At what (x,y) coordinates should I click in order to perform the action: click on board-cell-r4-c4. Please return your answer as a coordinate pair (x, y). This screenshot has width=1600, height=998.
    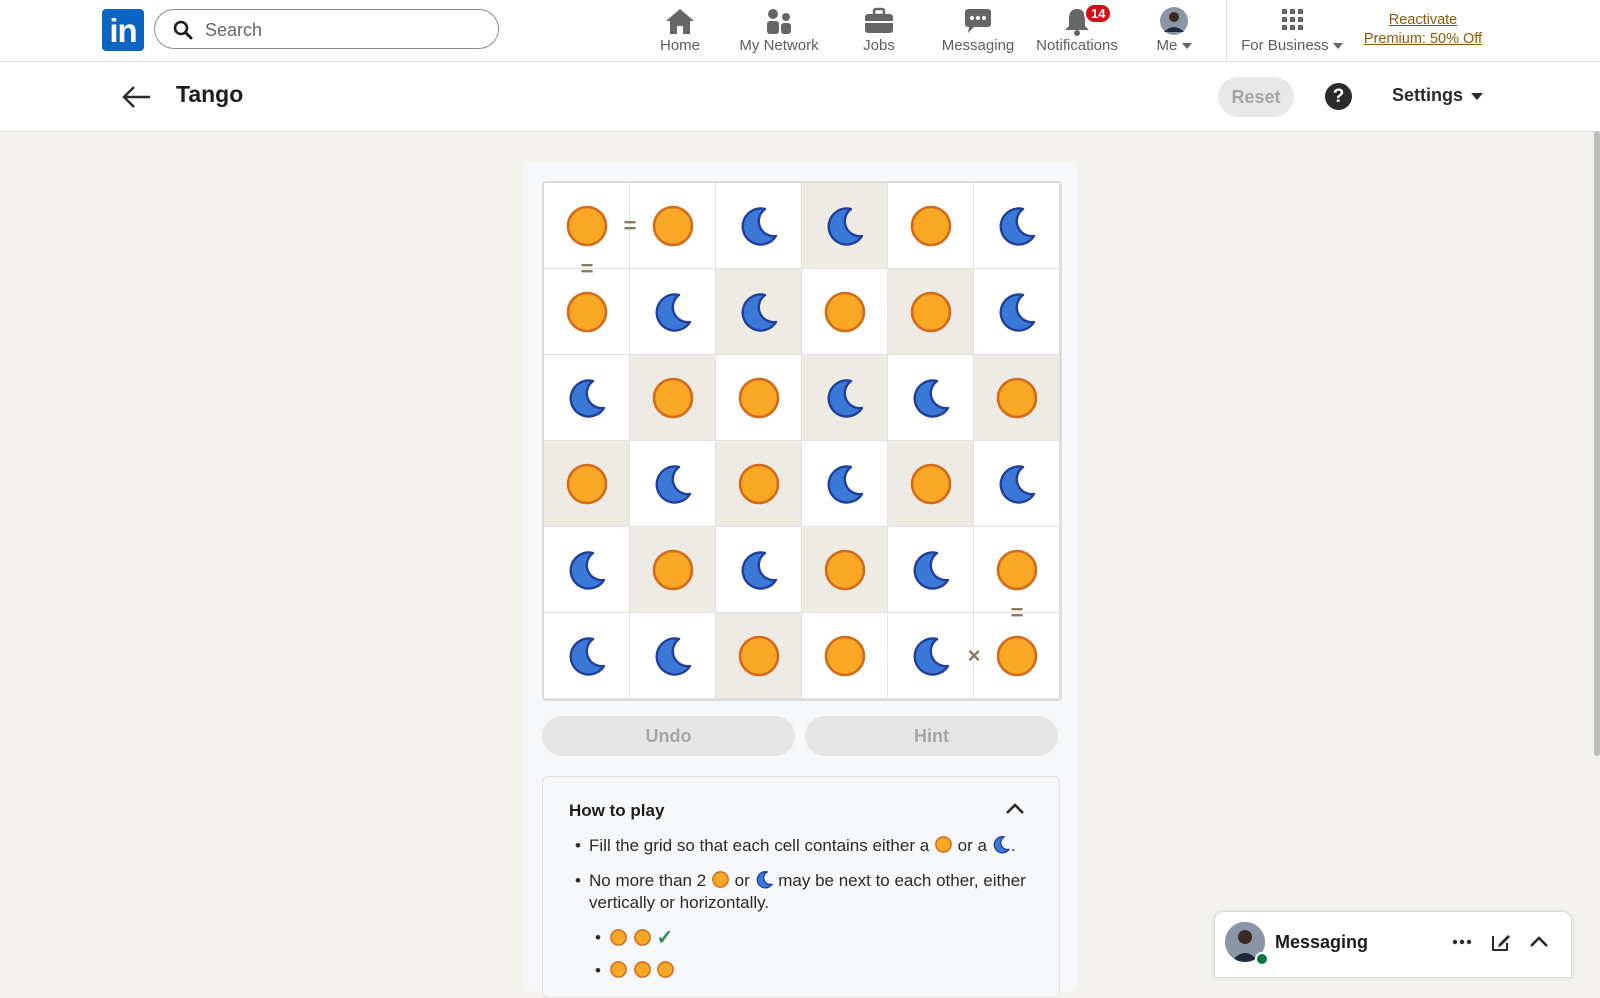
    Looking at the image, I should click on (931, 570).